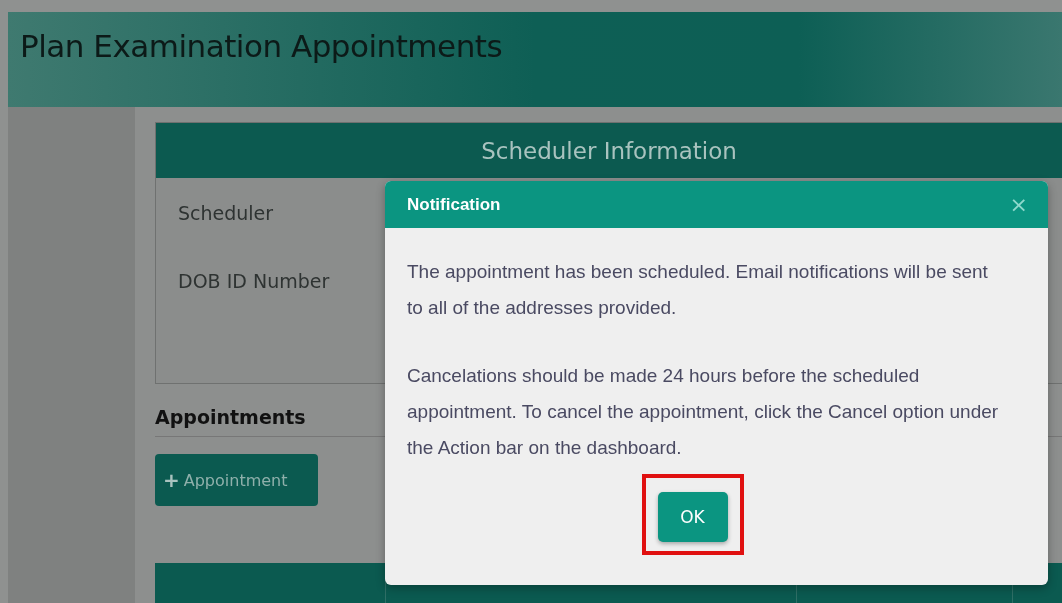  What do you see at coordinates (226, 213) in the screenshot?
I see `field-label: Scheduler` at bounding box center [226, 213].